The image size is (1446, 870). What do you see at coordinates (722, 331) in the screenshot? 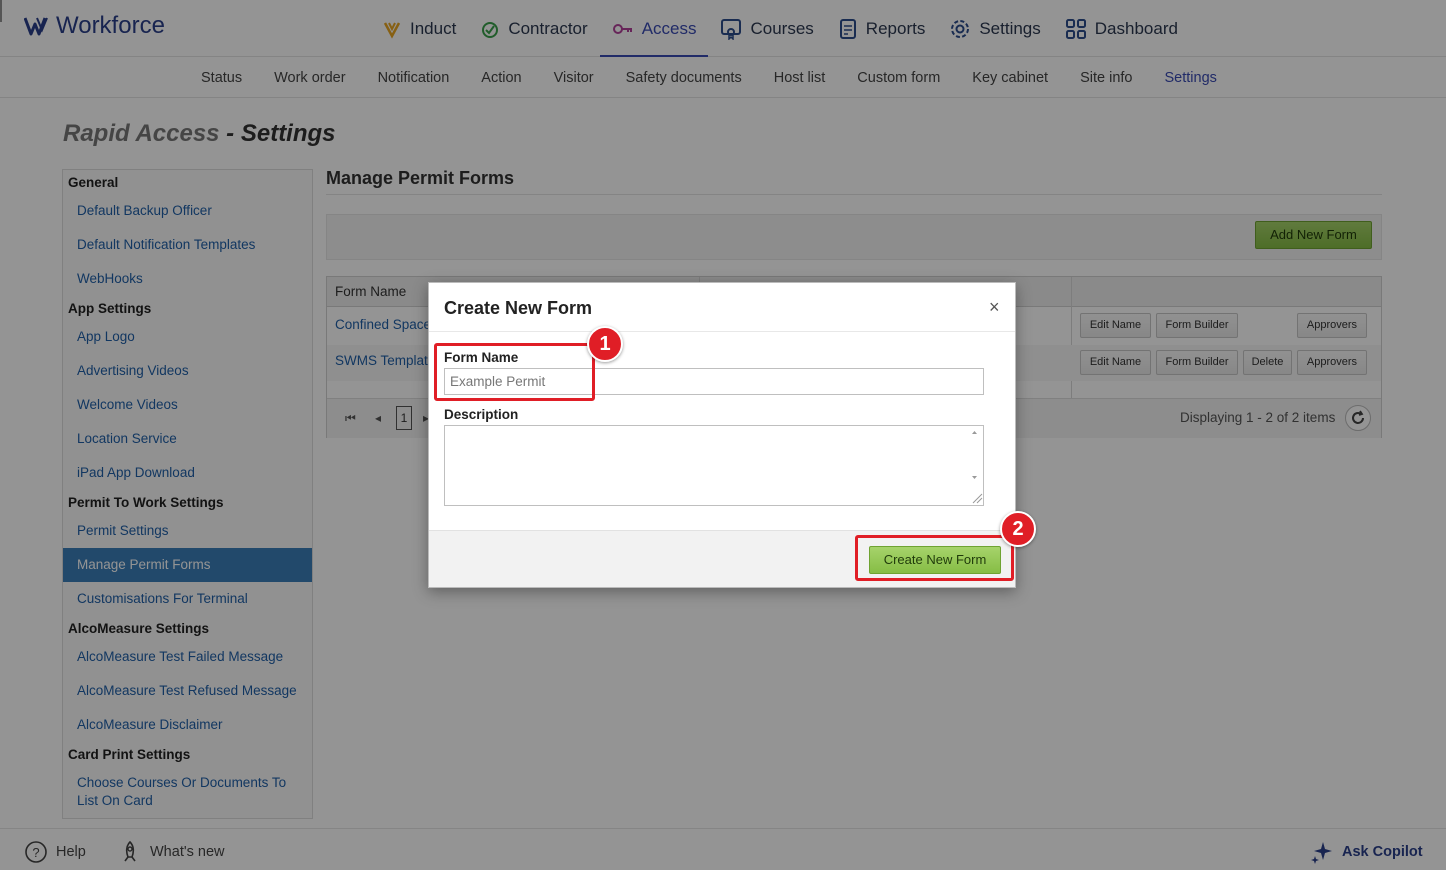
I see `dialog-divider` at bounding box center [722, 331].